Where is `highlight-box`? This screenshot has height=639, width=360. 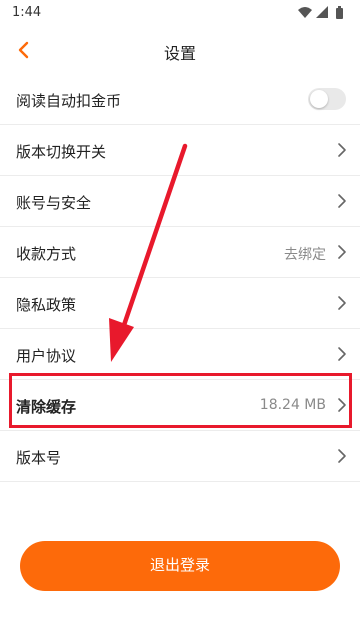
highlight-box is located at coordinates (180, 400).